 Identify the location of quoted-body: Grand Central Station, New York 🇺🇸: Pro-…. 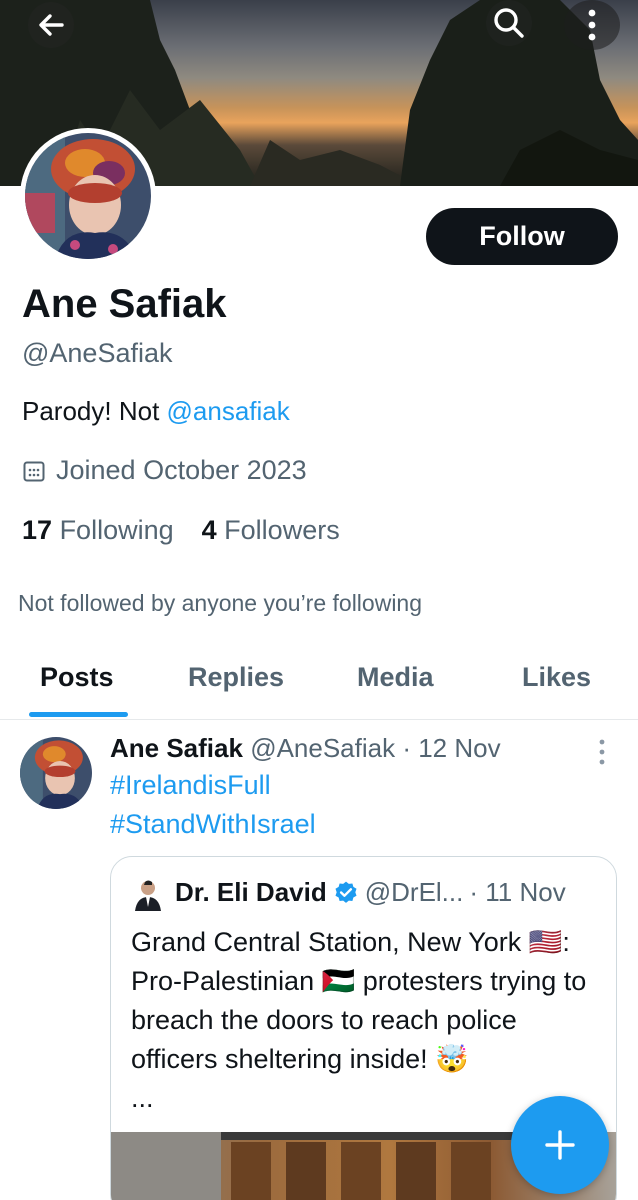
(359, 1000).